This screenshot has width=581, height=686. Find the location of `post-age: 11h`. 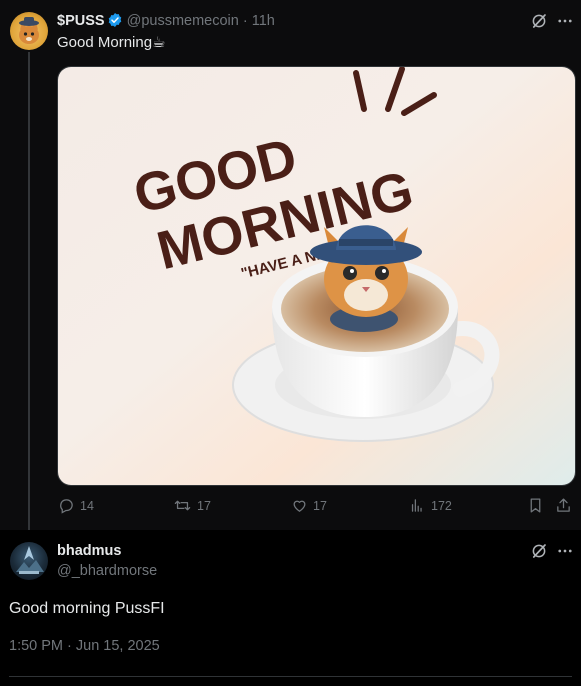

post-age: 11h is located at coordinates (263, 21).